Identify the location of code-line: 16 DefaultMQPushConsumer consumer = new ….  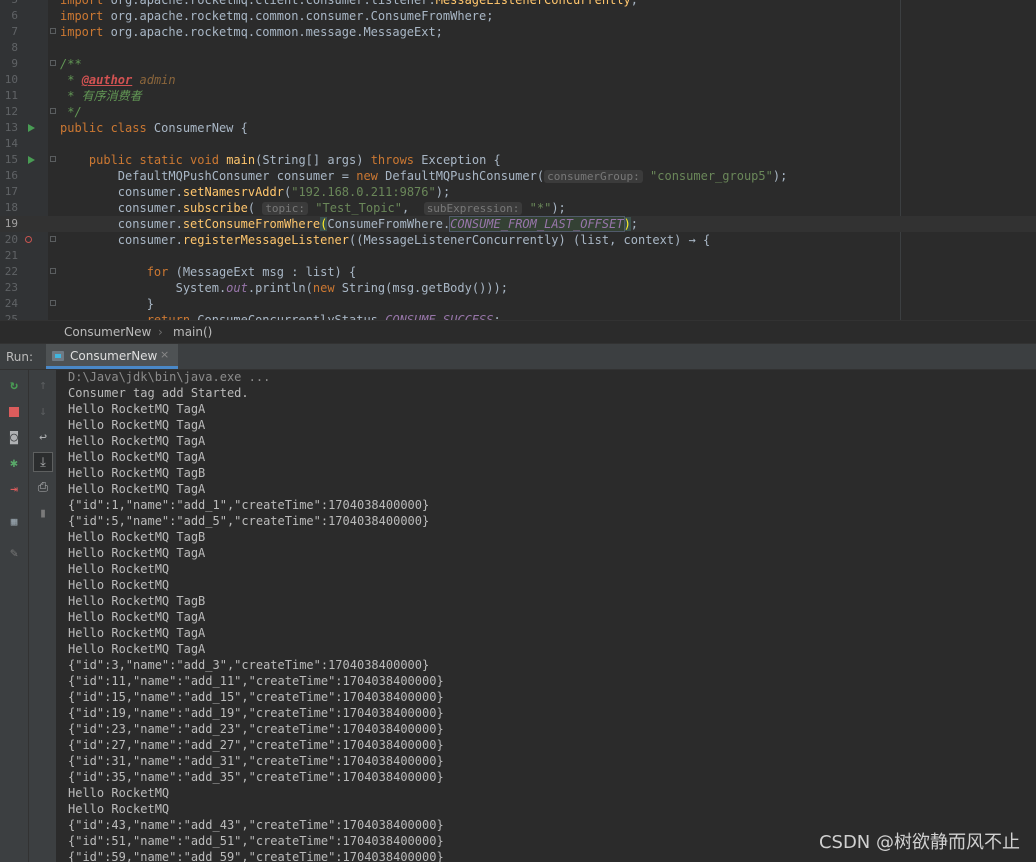
(518, 176).